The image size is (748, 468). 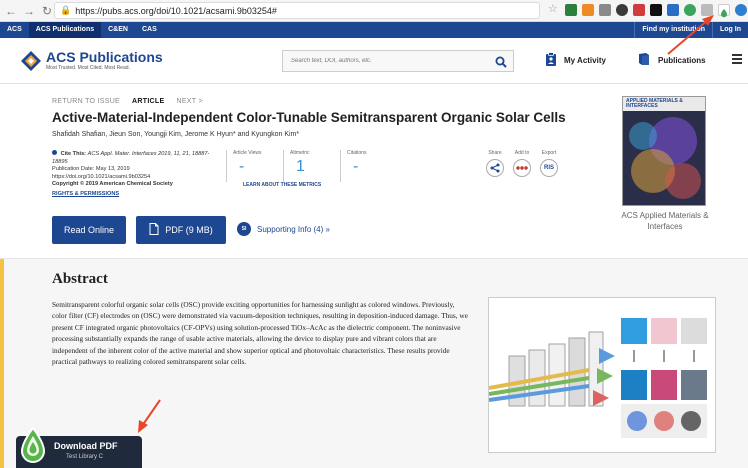 I want to click on arrow-to-extension, so click(x=690, y=35).